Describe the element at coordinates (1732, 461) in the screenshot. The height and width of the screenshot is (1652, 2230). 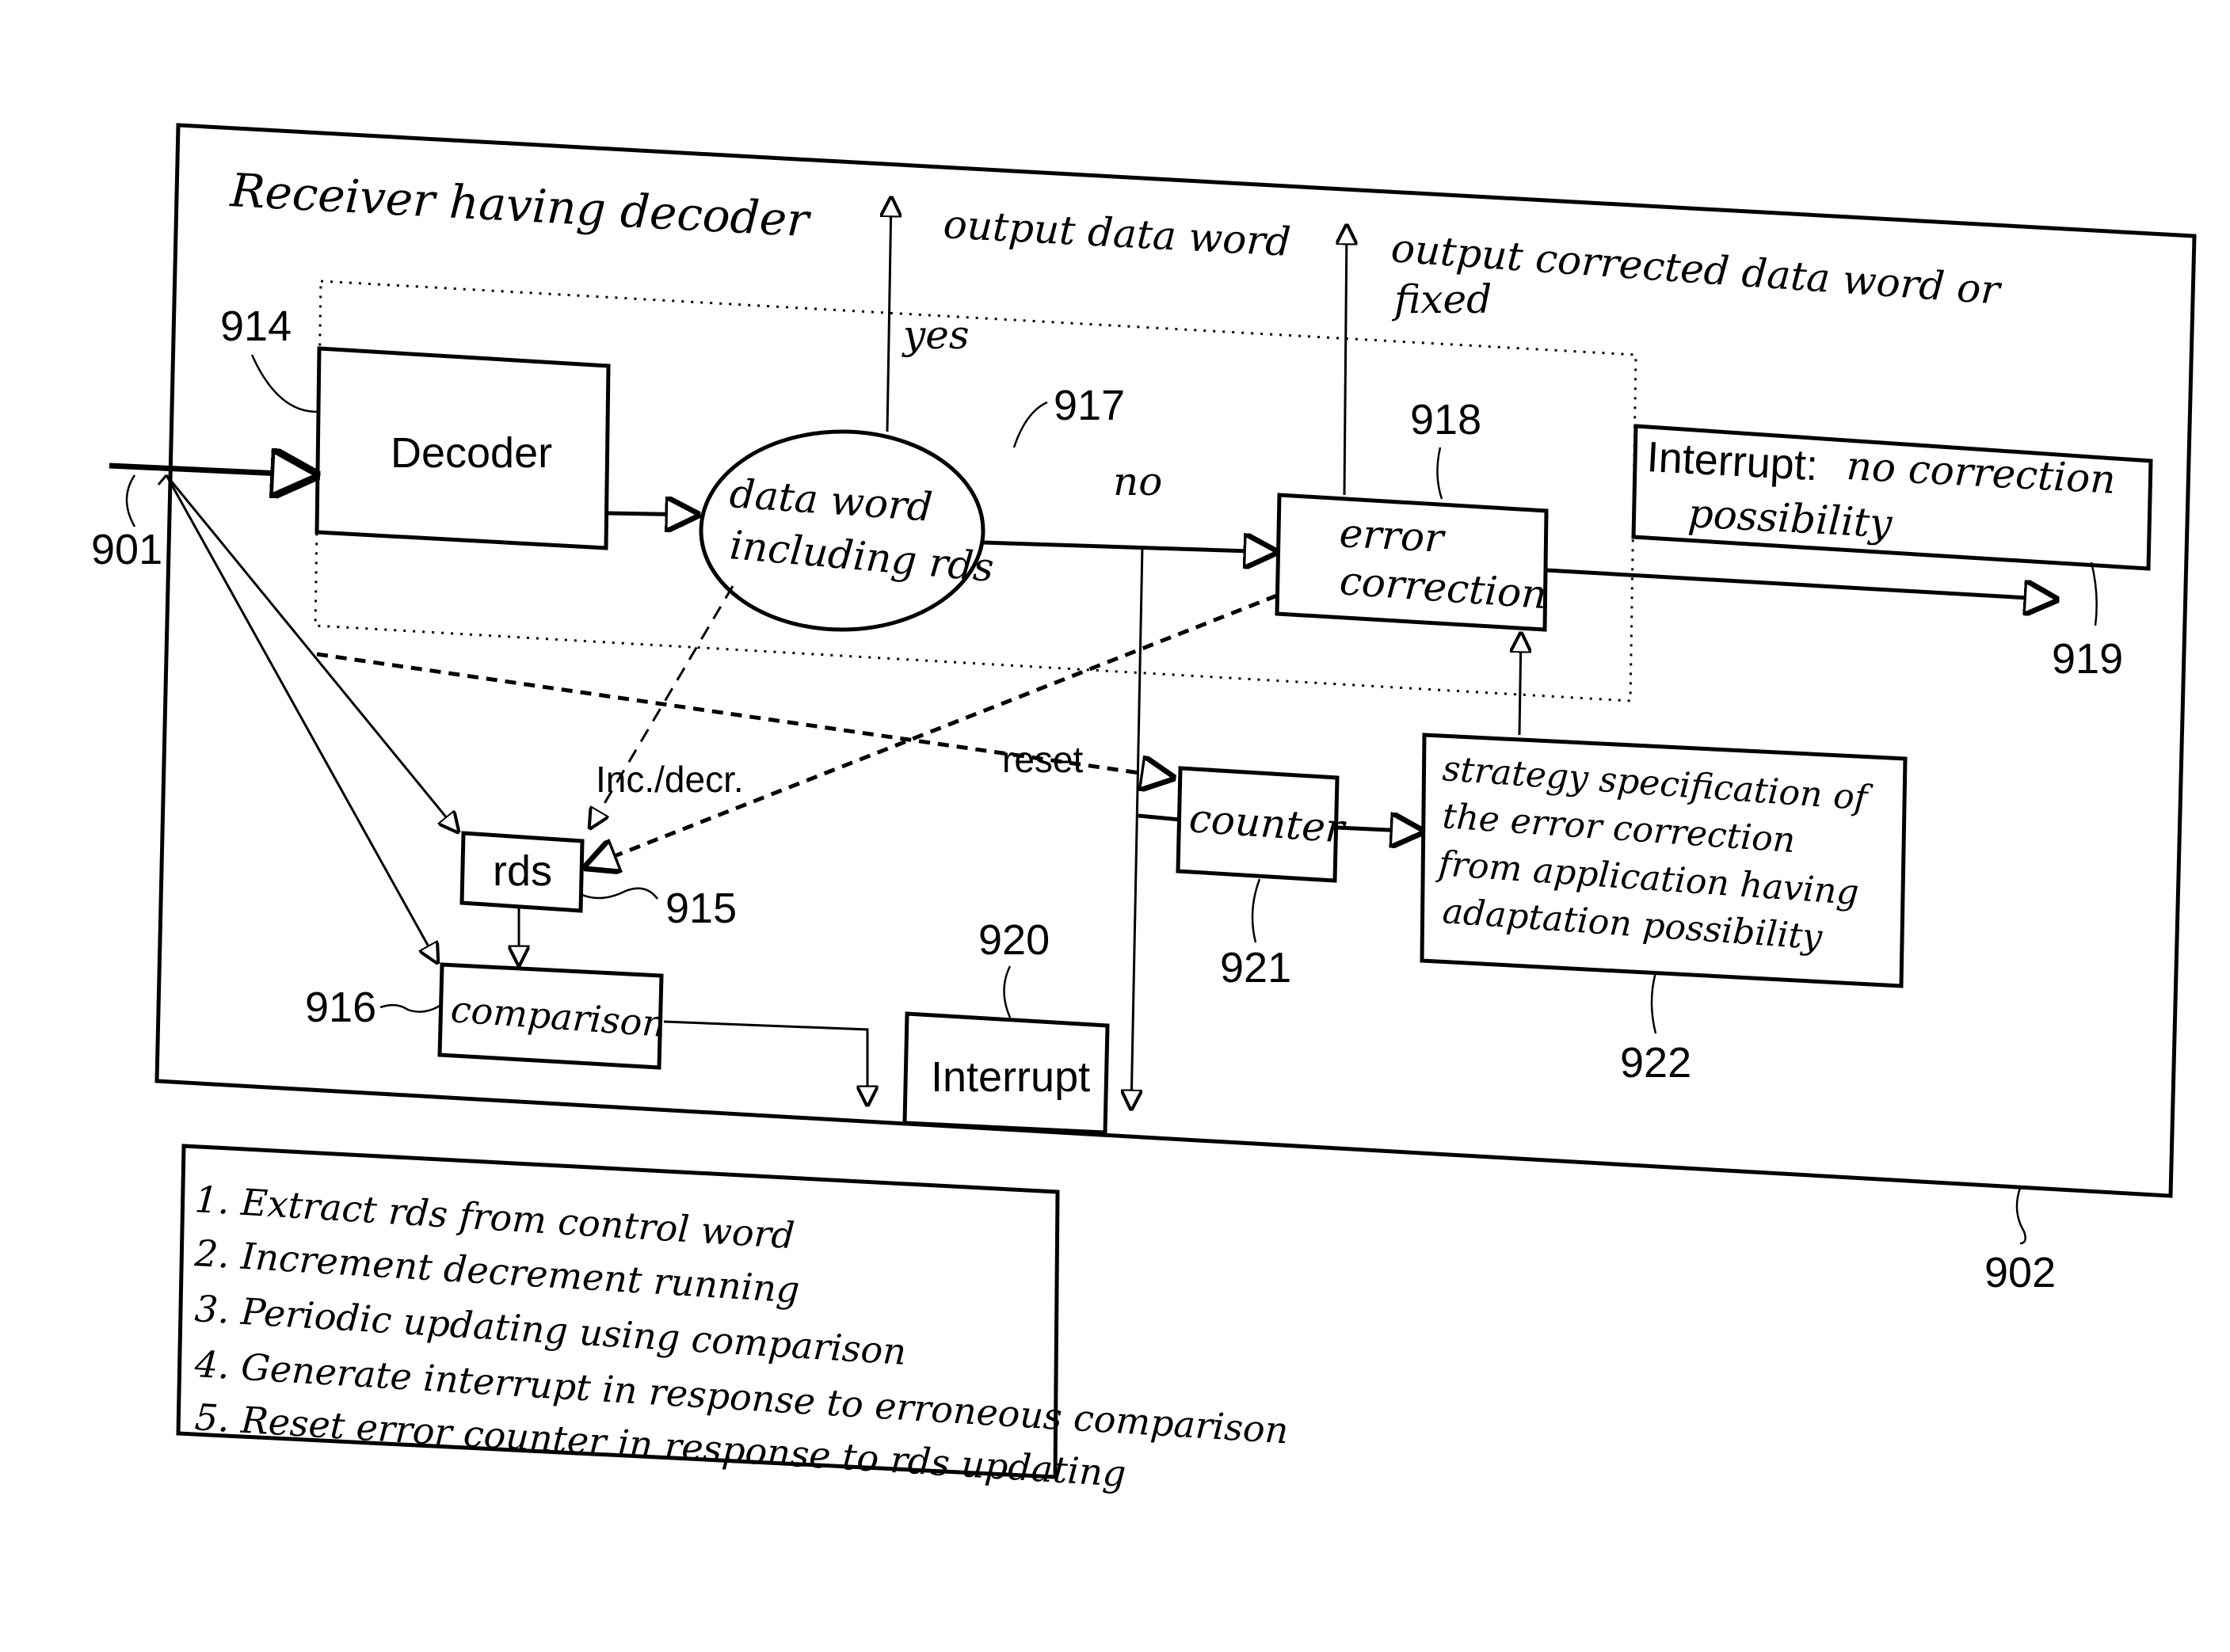
I see `interrupt-no-correction-prefix: Interrupt:` at that location.